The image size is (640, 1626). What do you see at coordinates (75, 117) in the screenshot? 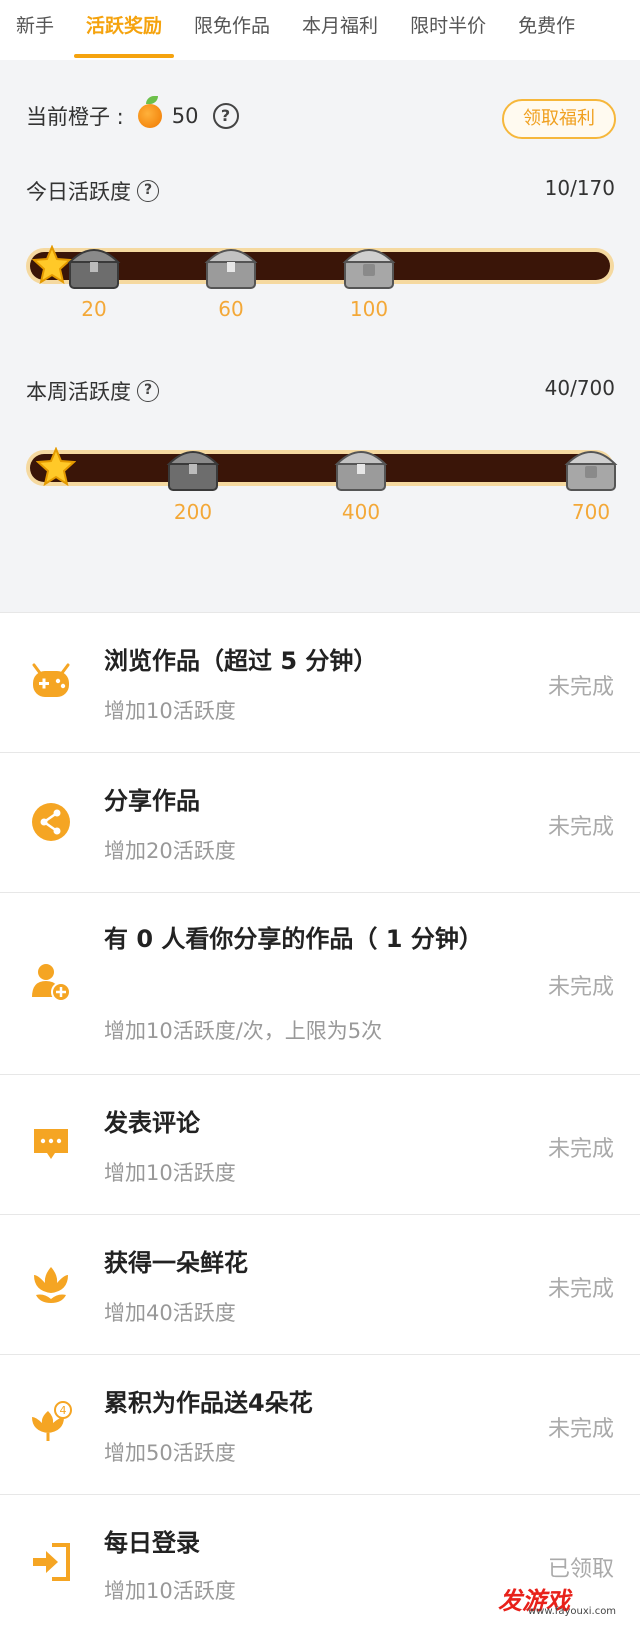
I see `orange-label: 当前橙子 :` at bounding box center [75, 117].